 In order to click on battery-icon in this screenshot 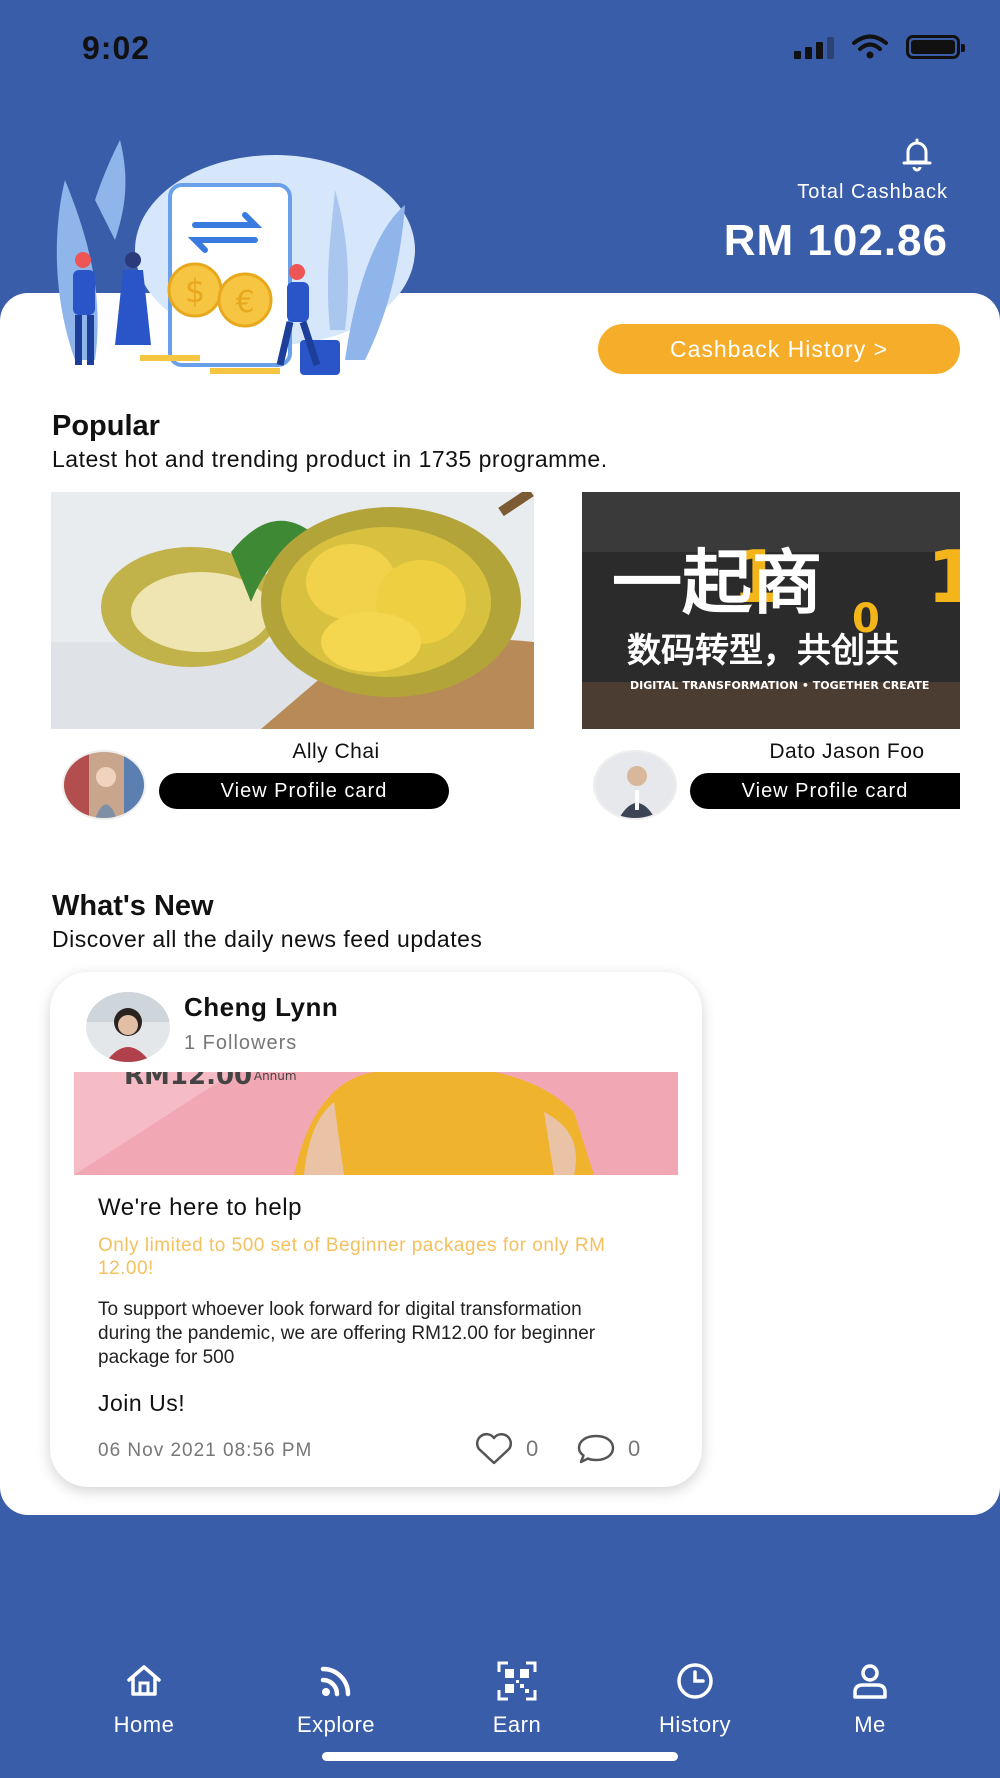, I will do `click(935, 47)`.